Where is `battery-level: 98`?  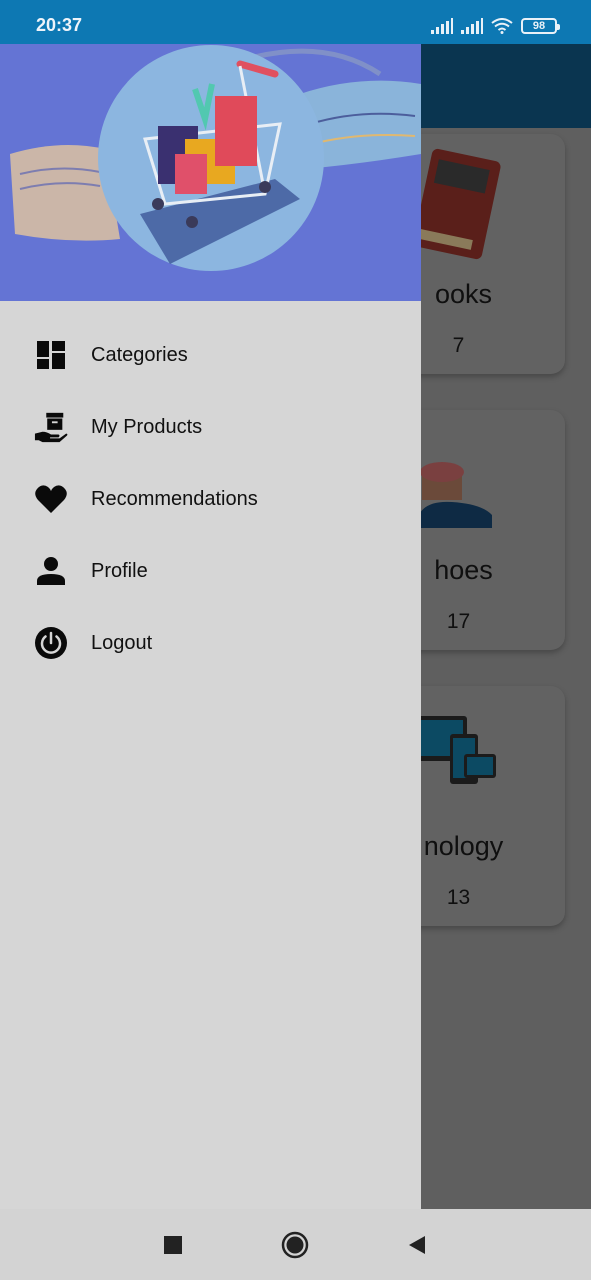
battery-level: 98 is located at coordinates (539, 26).